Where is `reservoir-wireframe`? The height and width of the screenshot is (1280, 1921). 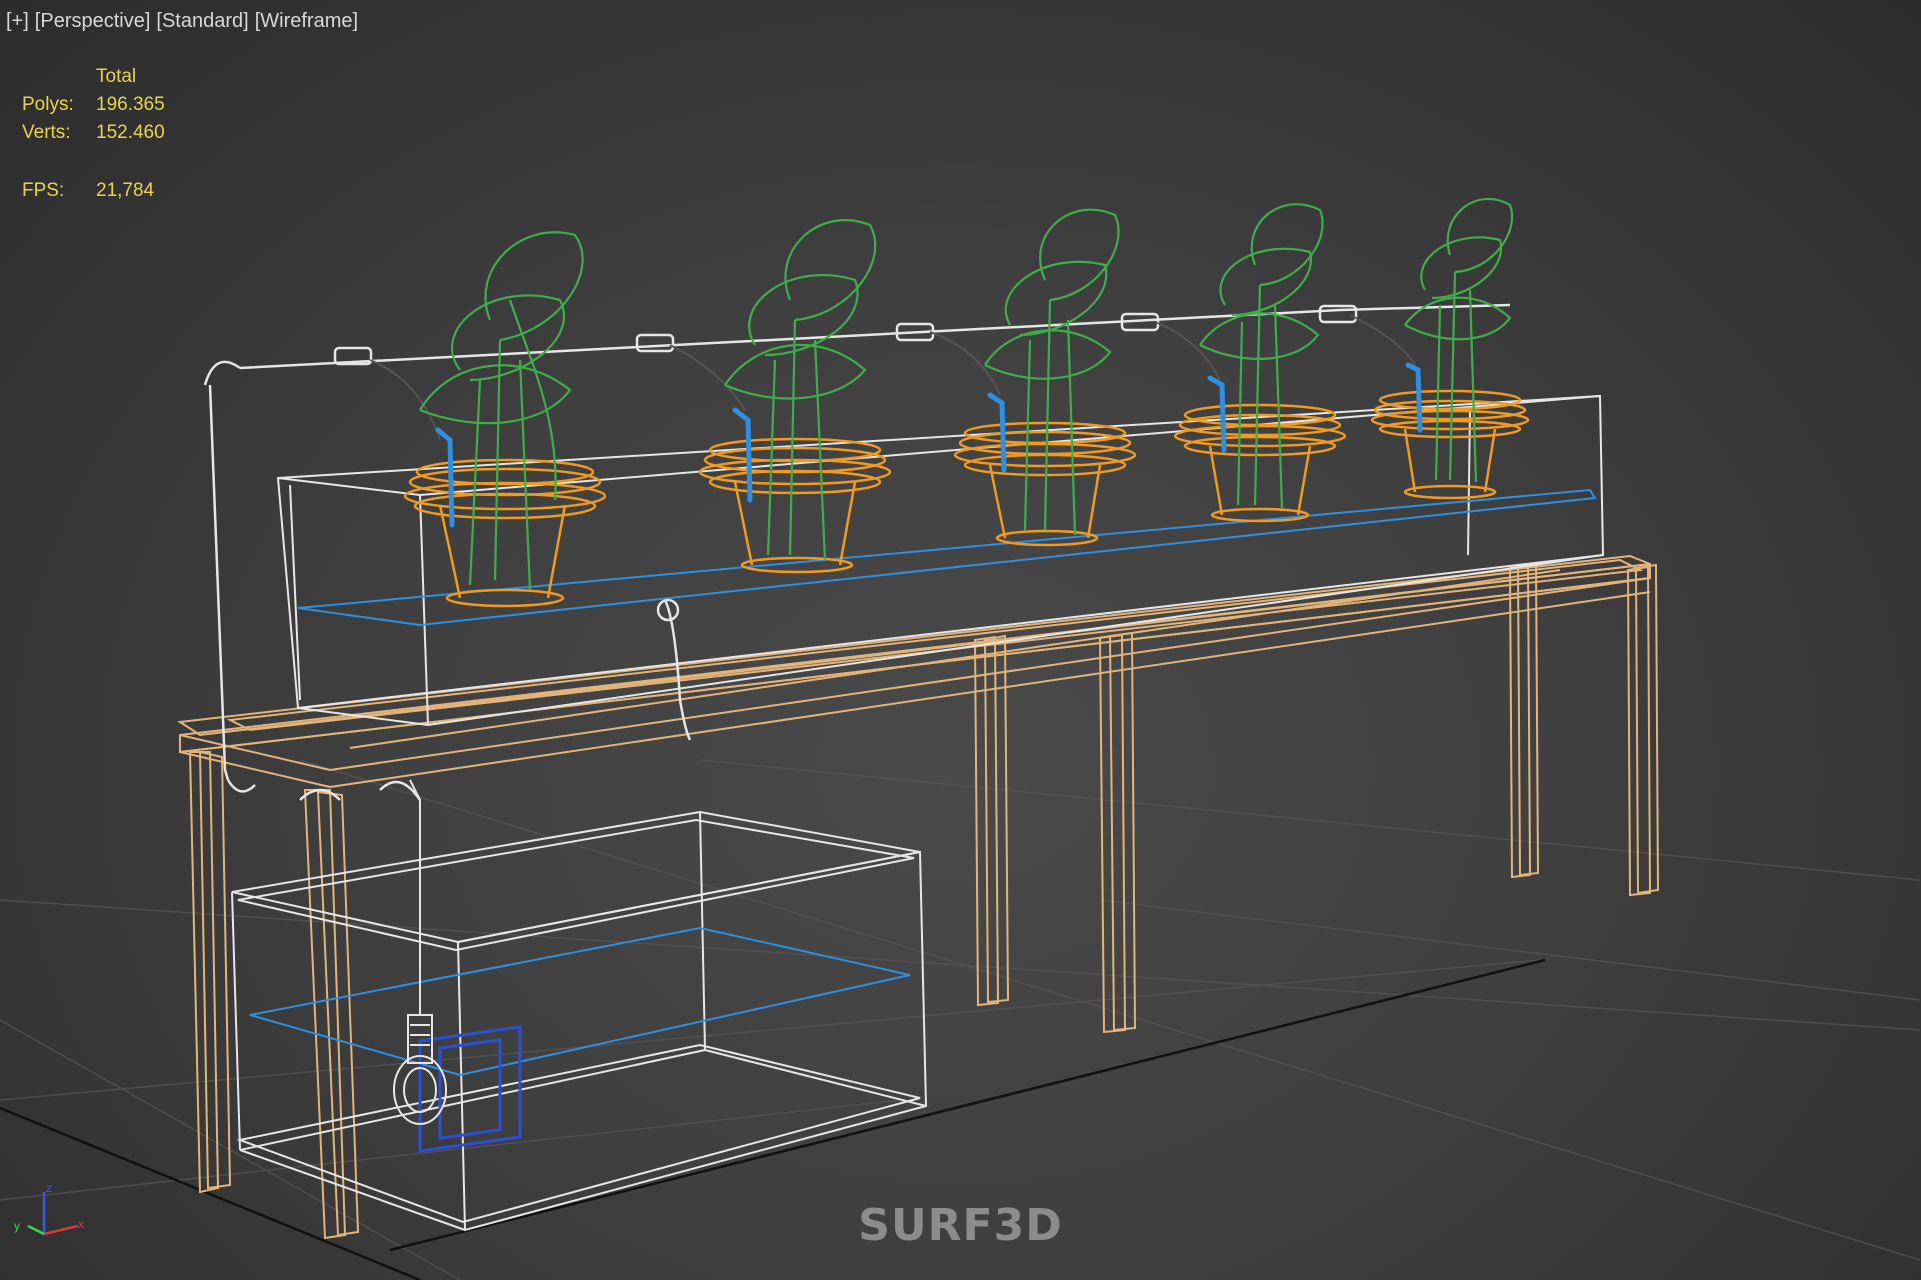 reservoir-wireframe is located at coordinates (579, 1021).